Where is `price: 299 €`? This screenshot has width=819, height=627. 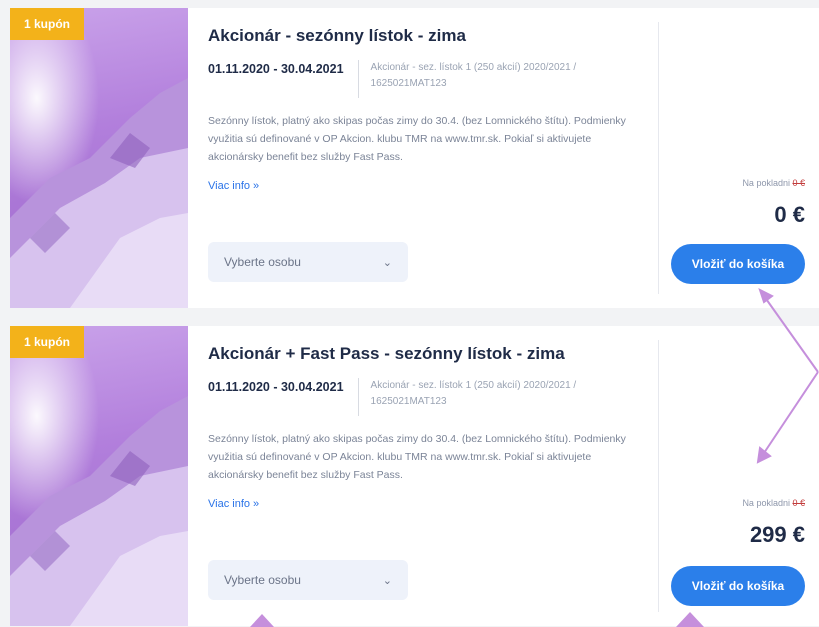
price: 299 € is located at coordinates (777, 534).